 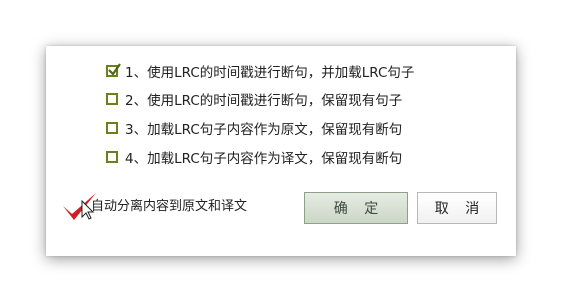 I want to click on red-checkmark-icon, so click(x=79, y=205).